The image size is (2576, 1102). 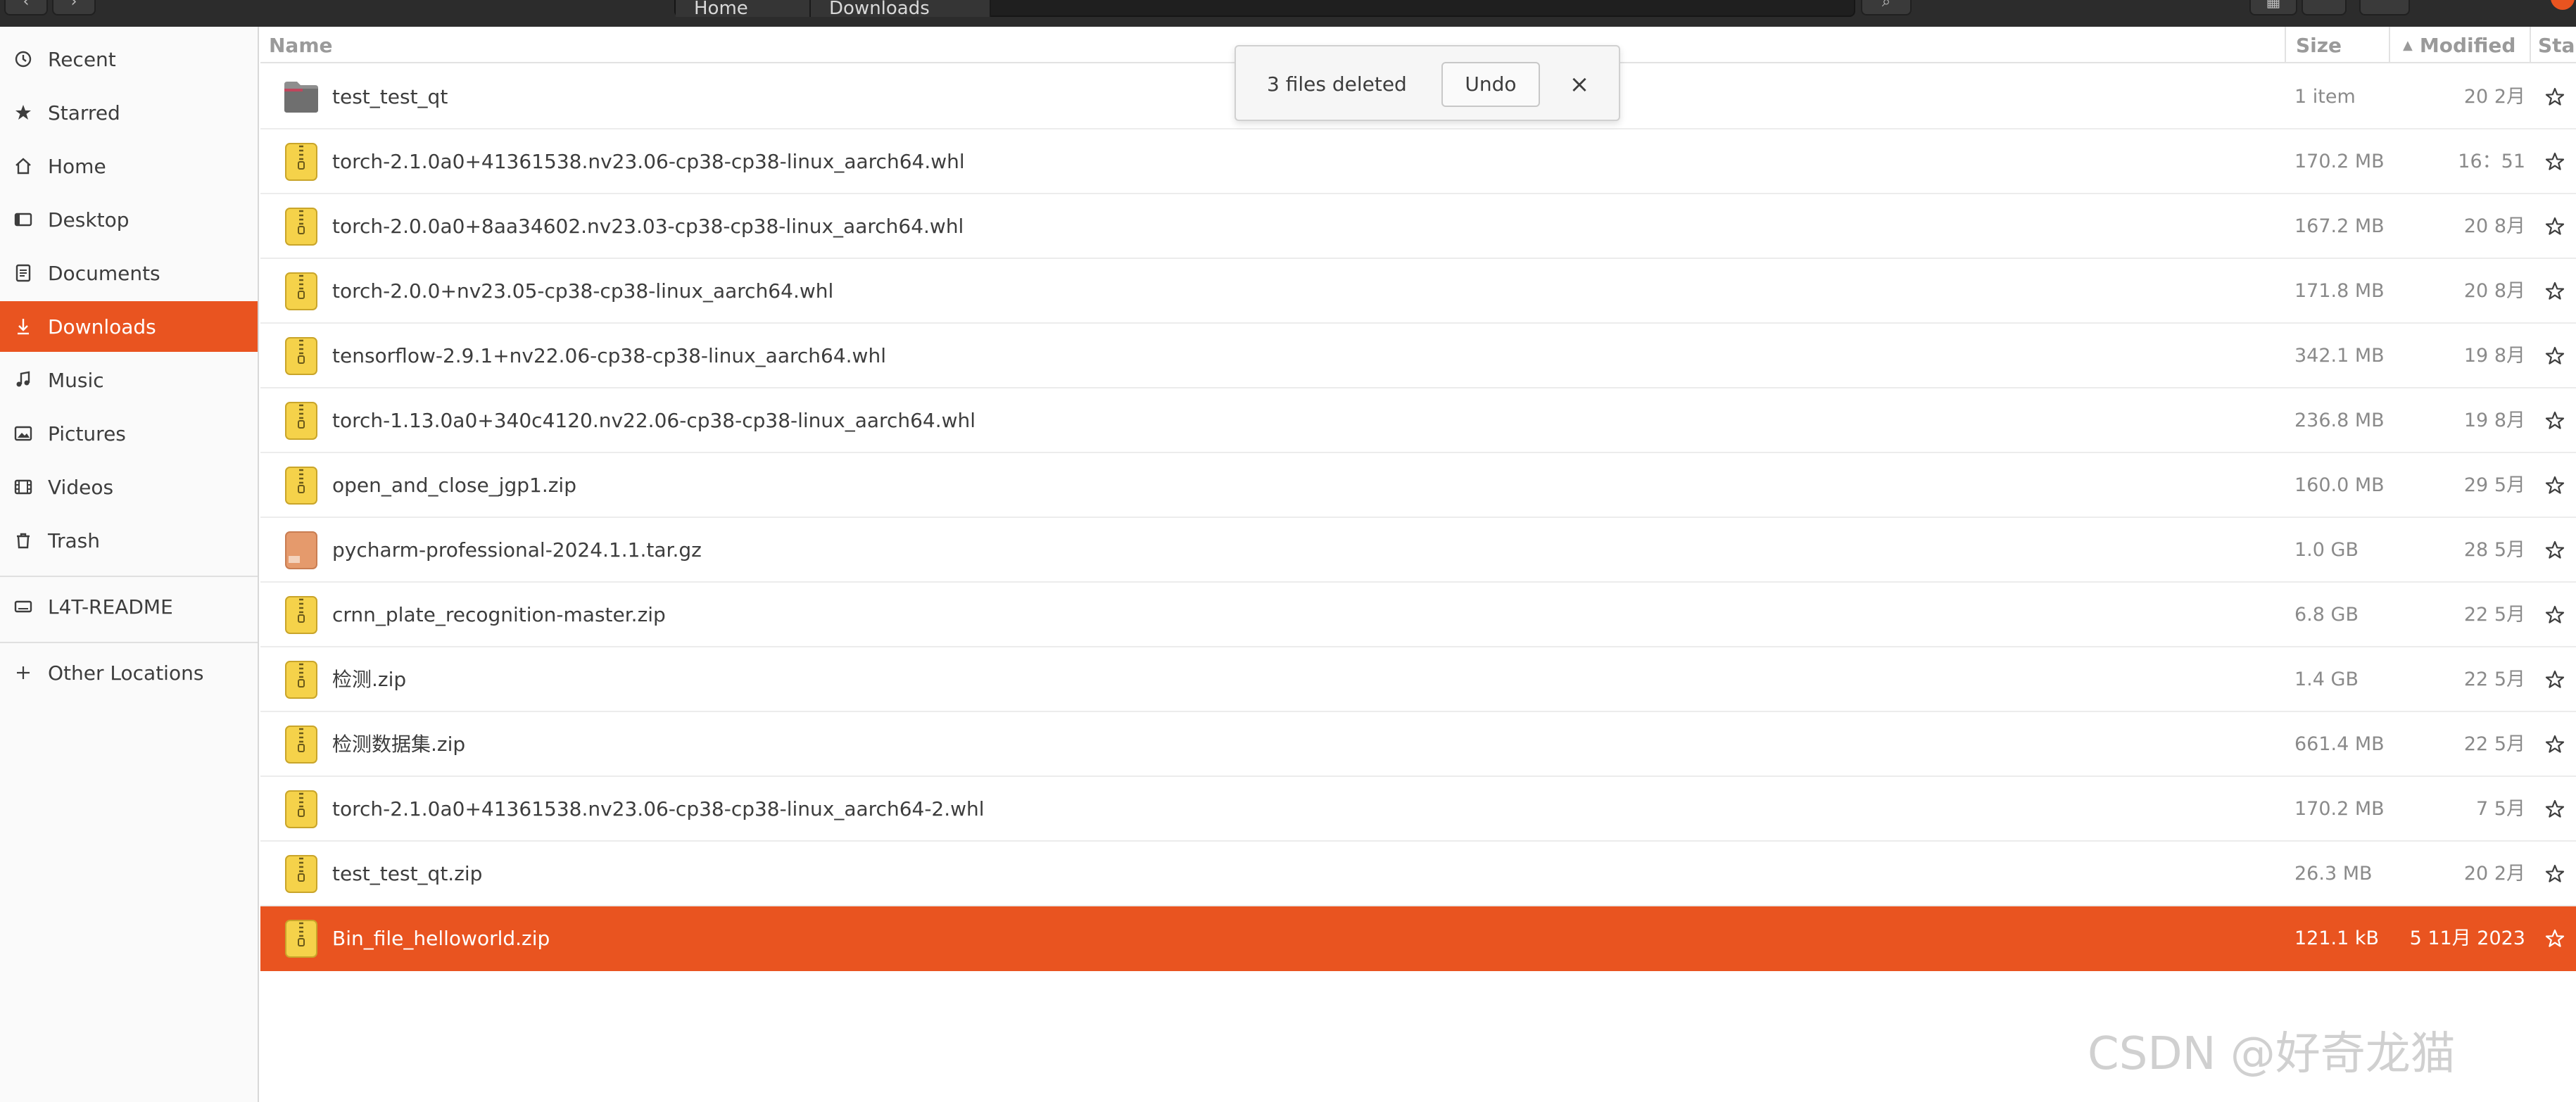 I want to click on menu-button, so click(x=2384, y=7).